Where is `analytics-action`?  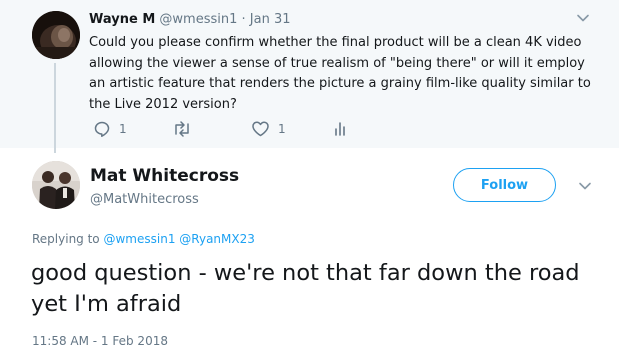
analytics-action is located at coordinates (340, 129).